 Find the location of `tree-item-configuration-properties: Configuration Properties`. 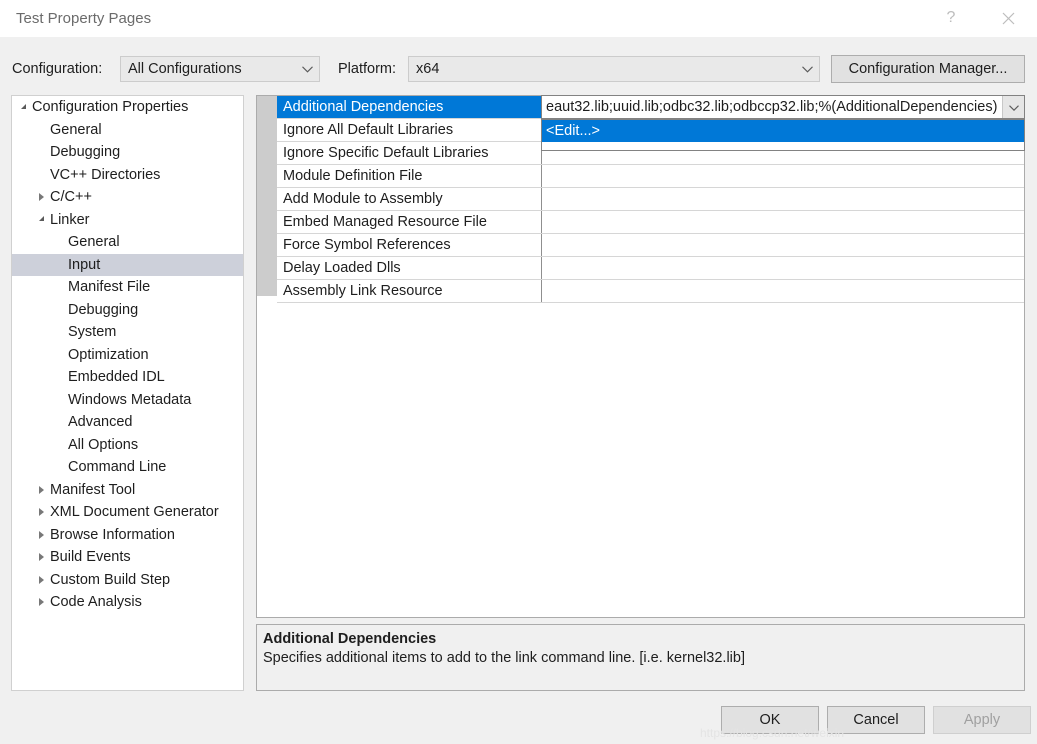

tree-item-configuration-properties: Configuration Properties is located at coordinates (127, 107).